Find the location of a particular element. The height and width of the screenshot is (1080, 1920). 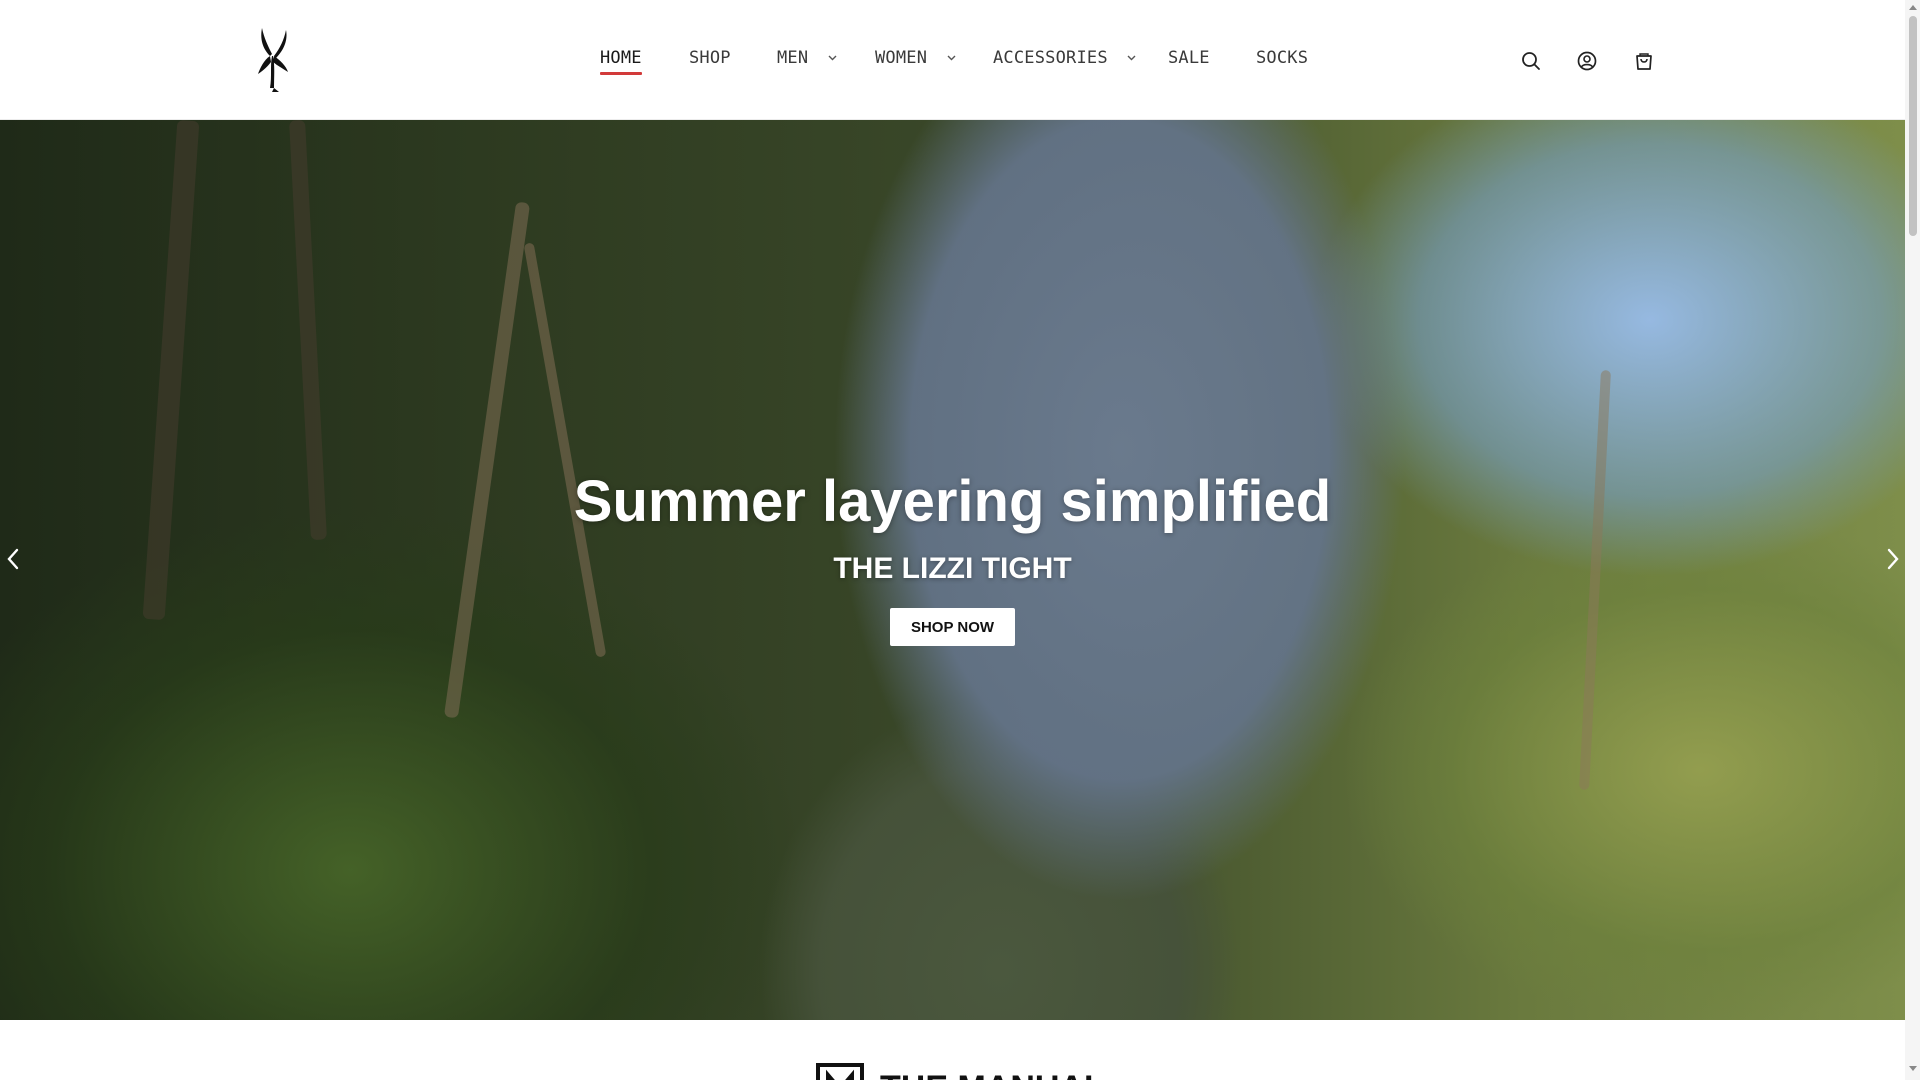

nav-sale-label: SALE is located at coordinates (1189, 58).